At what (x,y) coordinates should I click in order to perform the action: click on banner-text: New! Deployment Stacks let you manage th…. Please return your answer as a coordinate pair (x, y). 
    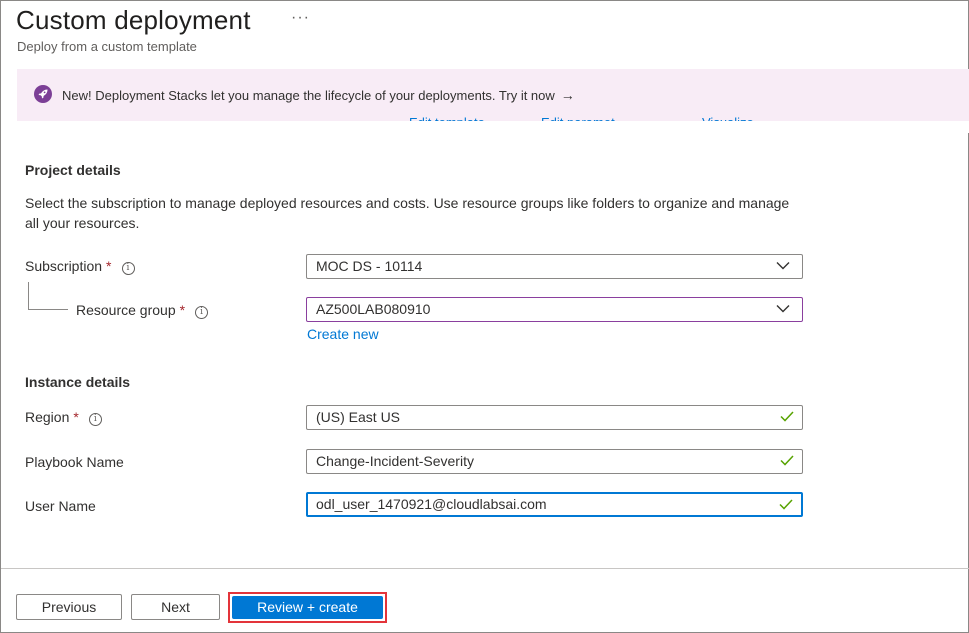
    Looking at the image, I should click on (308, 95).